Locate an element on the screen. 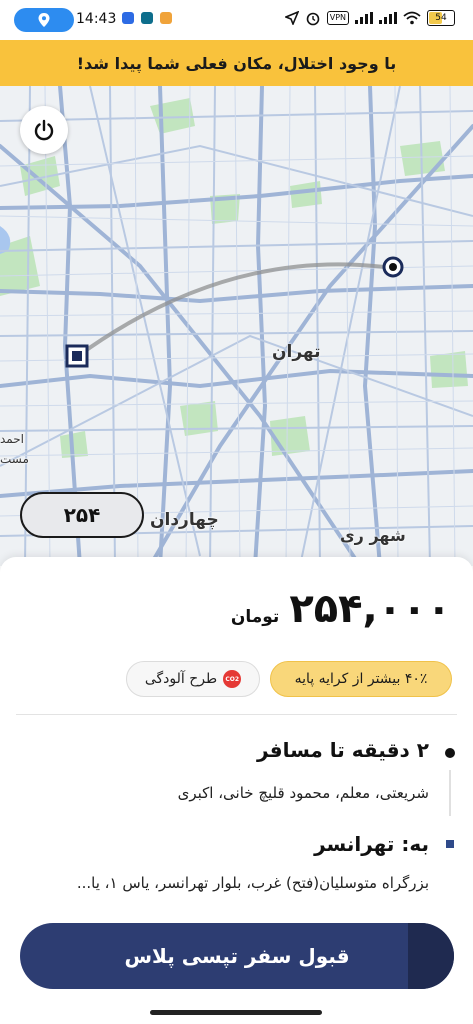 The image size is (473, 1024). pickup-dot-icon is located at coordinates (450, 753).